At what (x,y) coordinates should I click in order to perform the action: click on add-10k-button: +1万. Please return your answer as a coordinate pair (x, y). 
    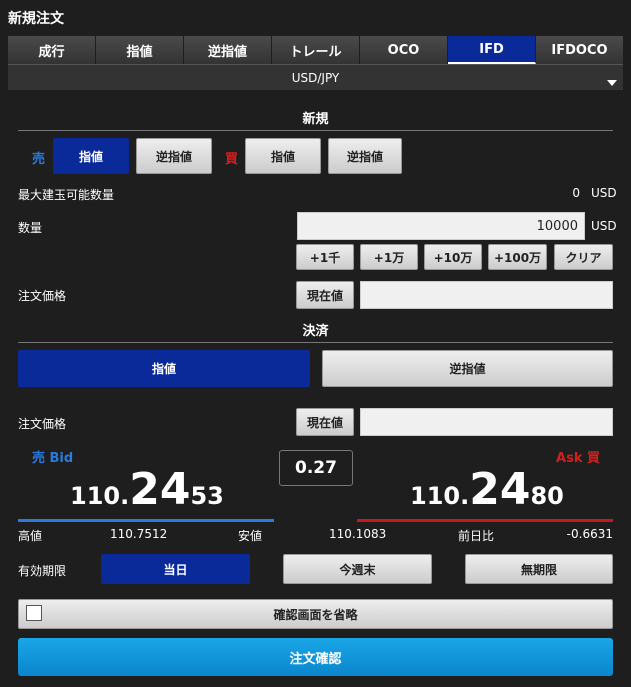
    Looking at the image, I should click on (389, 257).